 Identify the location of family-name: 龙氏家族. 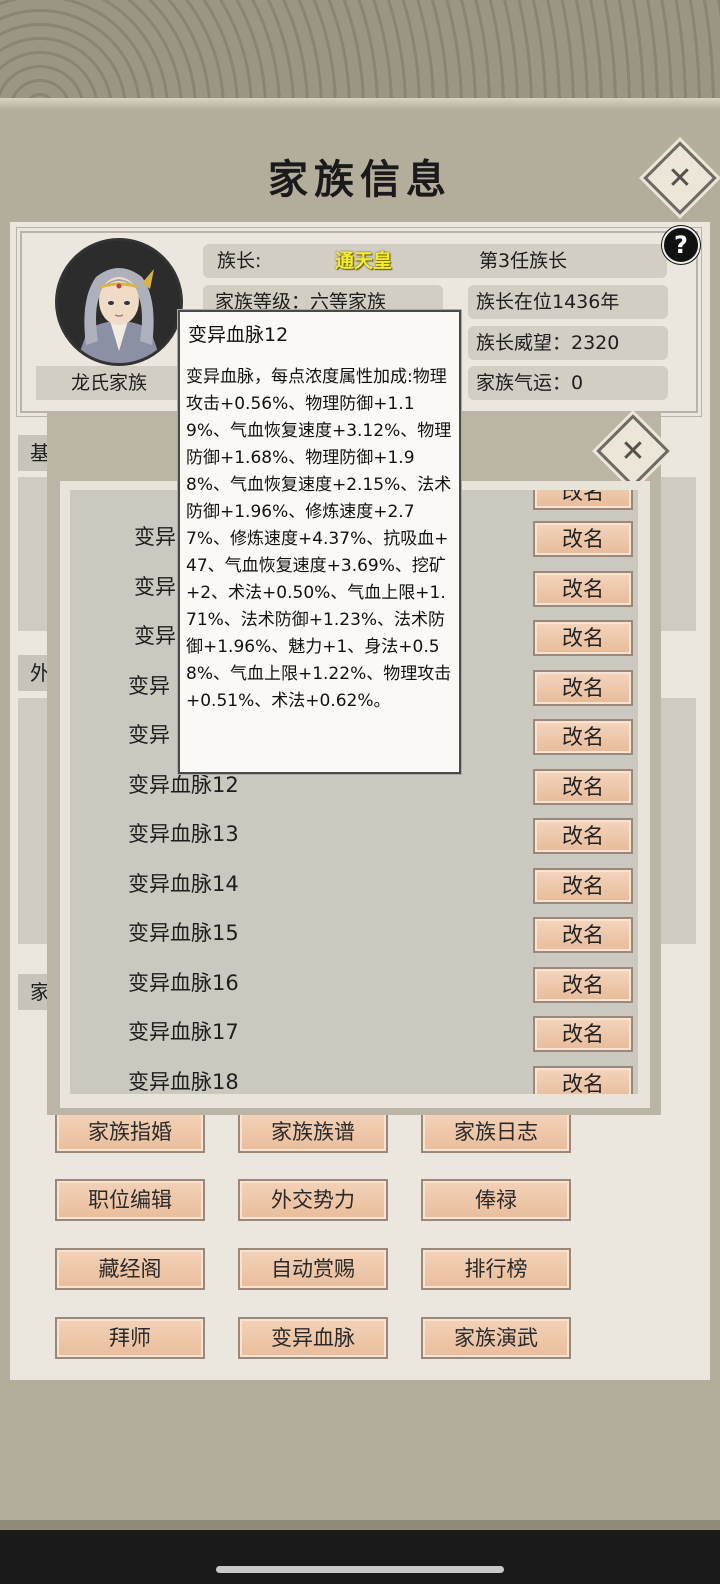
(109, 383).